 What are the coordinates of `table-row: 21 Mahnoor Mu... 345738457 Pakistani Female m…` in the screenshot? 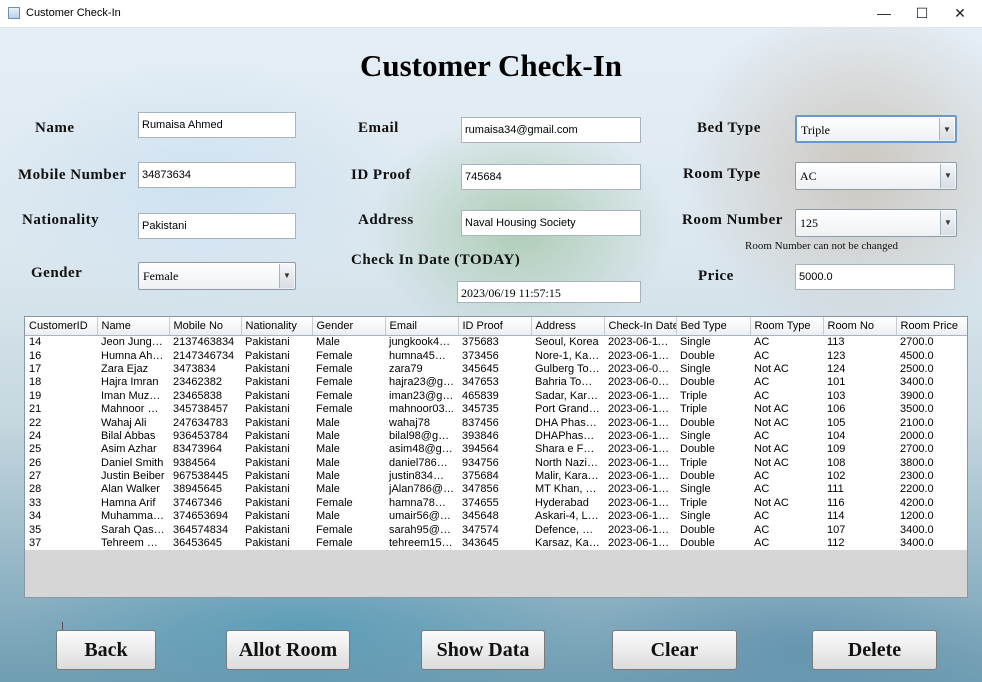 It's located at (496, 409).